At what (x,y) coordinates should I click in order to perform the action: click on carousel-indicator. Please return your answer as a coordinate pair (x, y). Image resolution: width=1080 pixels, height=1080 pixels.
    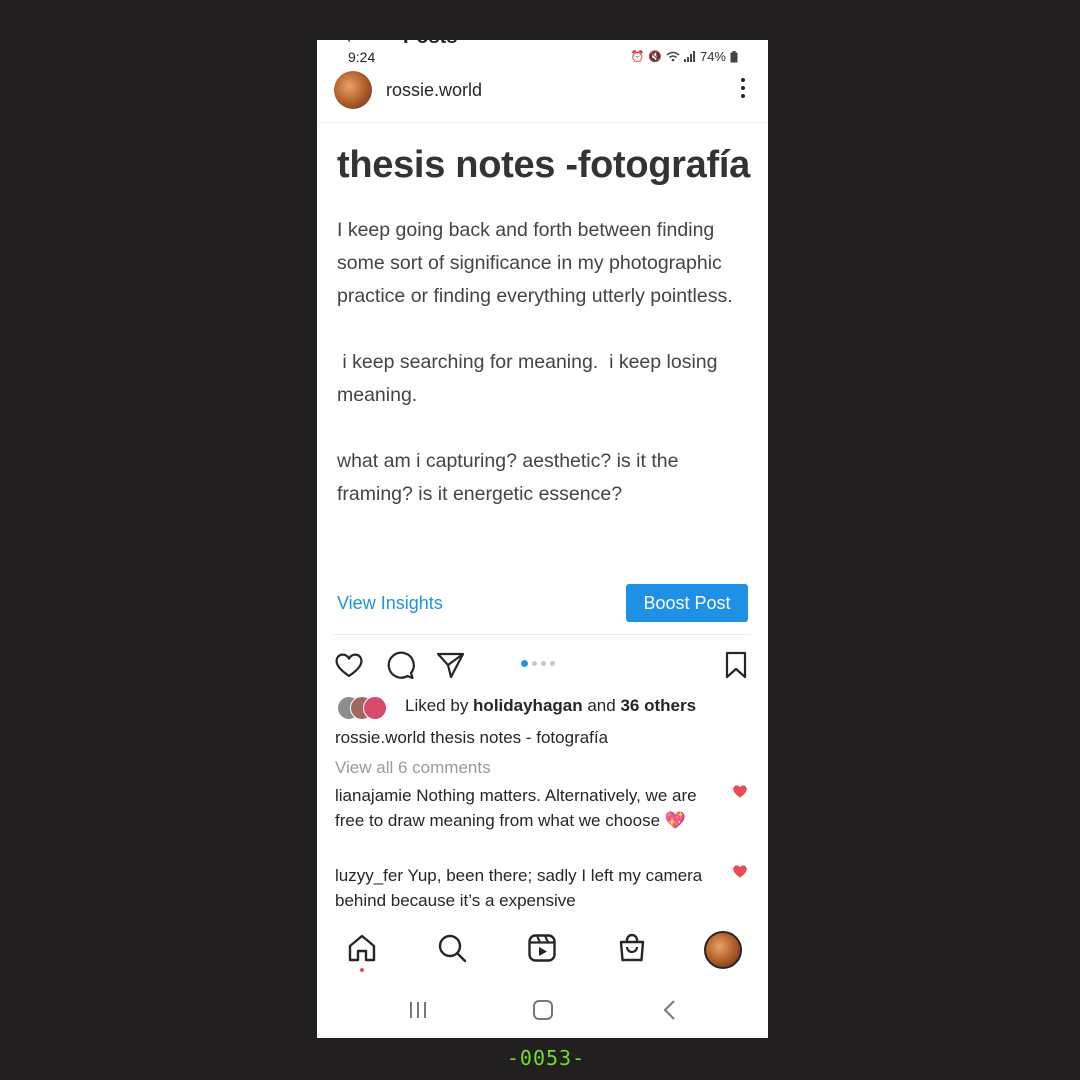
    Looking at the image, I should click on (538, 663).